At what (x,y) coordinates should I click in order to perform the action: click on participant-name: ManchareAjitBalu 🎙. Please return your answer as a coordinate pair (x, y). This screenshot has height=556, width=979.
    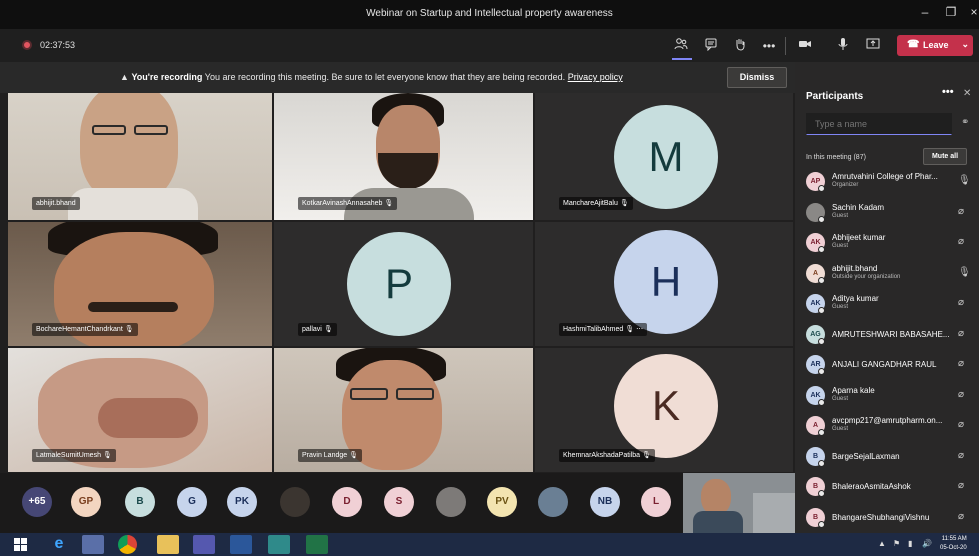
    Looking at the image, I should click on (596, 203).